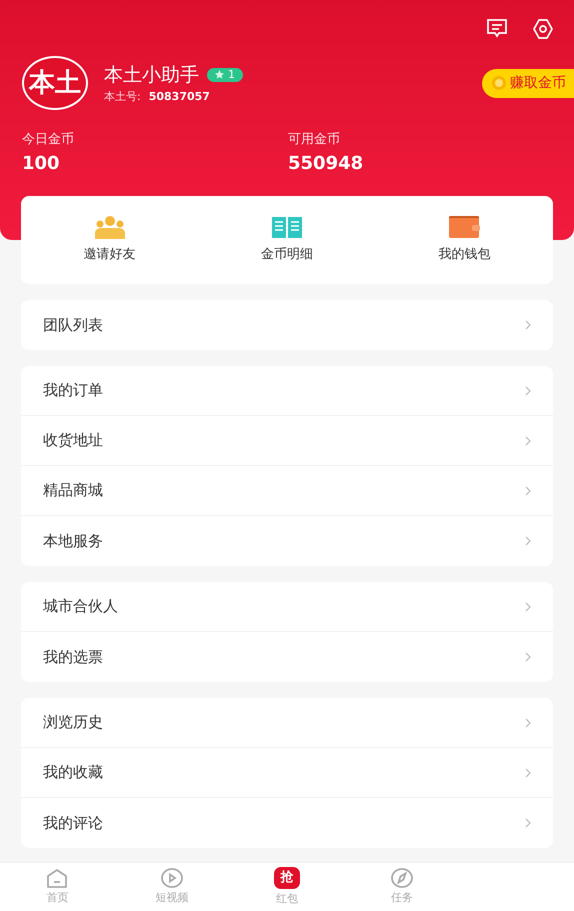 The image size is (574, 911). I want to click on menu-row: 我的评论, so click(287, 823).